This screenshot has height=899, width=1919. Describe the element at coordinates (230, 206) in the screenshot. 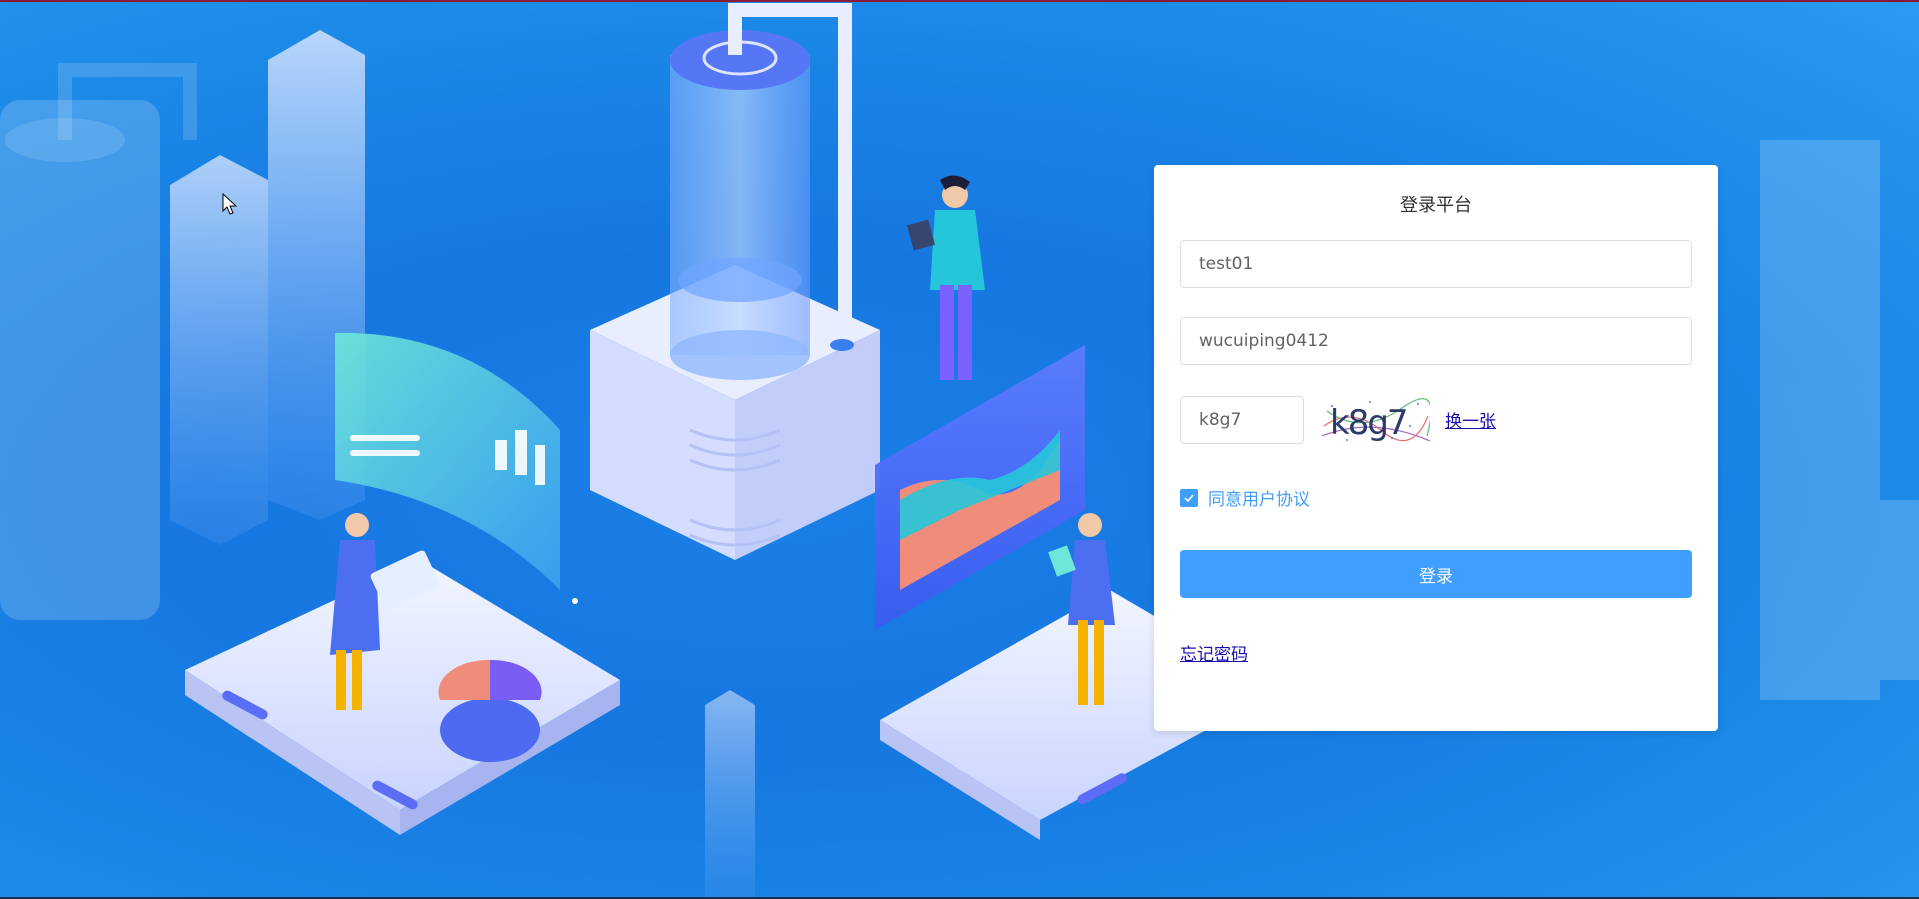

I see `mouse-cursor-icon` at that location.